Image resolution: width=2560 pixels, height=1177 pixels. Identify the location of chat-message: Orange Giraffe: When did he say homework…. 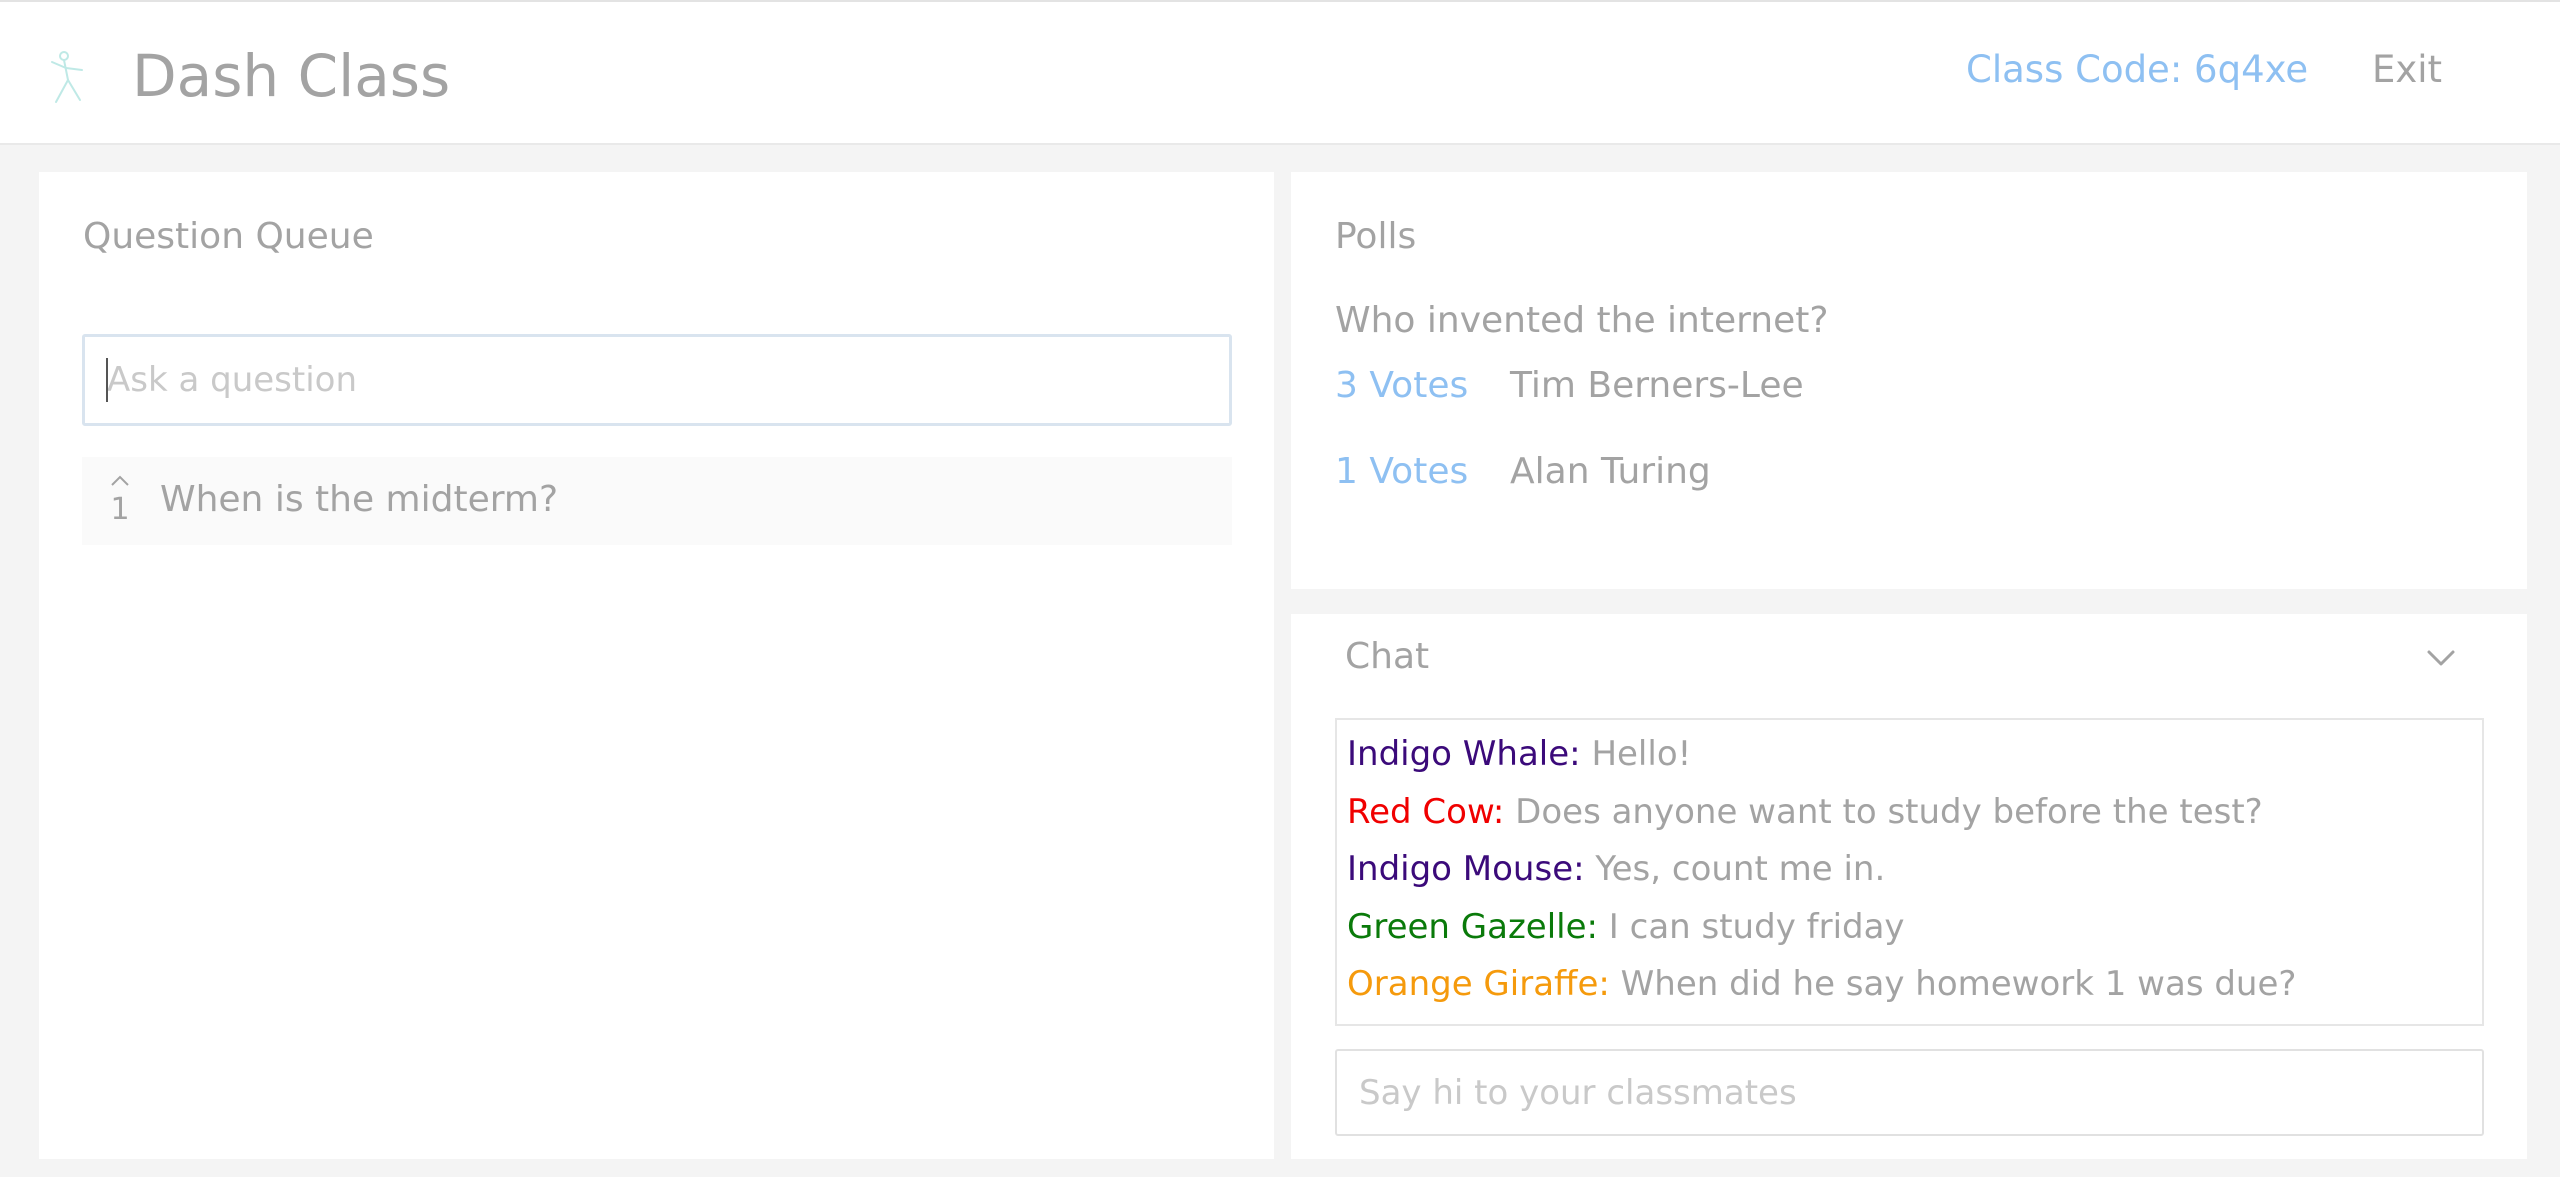
(1909, 985).